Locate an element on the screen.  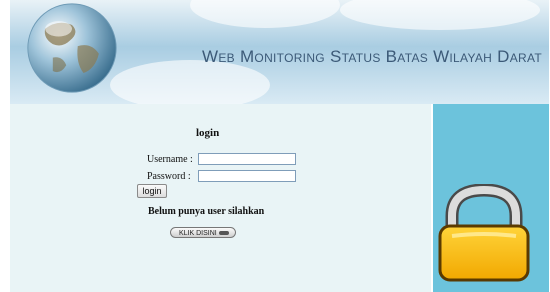
password-input is located at coordinates (247, 176).